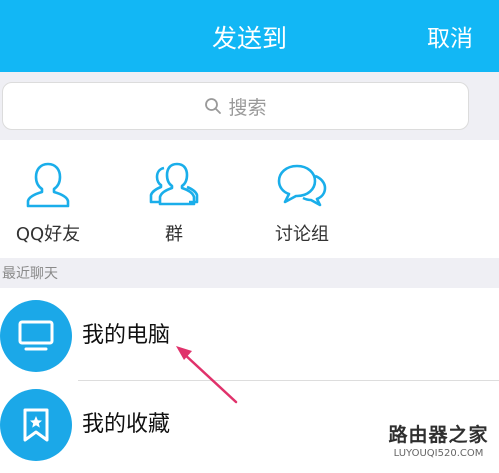 This screenshot has width=499, height=473. What do you see at coordinates (438, 435) in the screenshot?
I see `watermark-title: 路由器之家` at bounding box center [438, 435].